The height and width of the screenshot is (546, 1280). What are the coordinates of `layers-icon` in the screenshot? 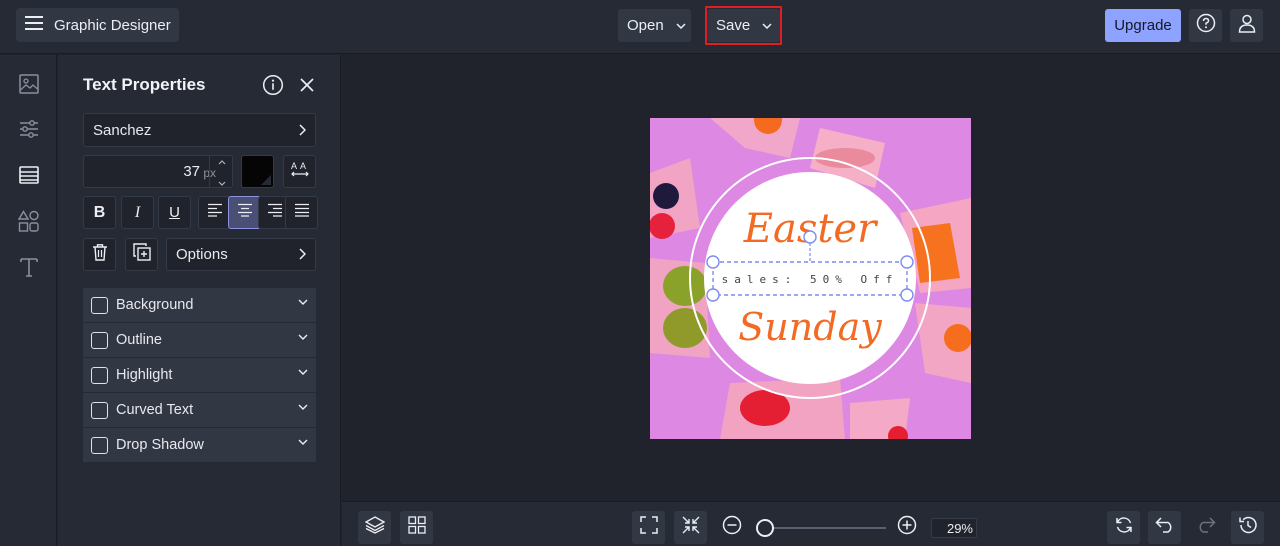 It's located at (374, 527).